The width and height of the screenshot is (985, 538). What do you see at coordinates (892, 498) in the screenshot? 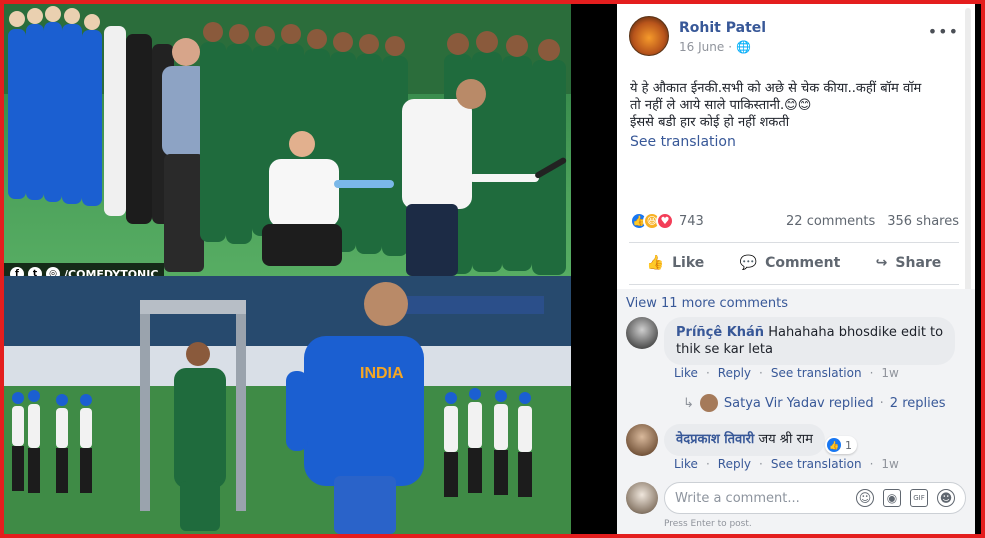
I see `camera-icon: ◉` at bounding box center [892, 498].